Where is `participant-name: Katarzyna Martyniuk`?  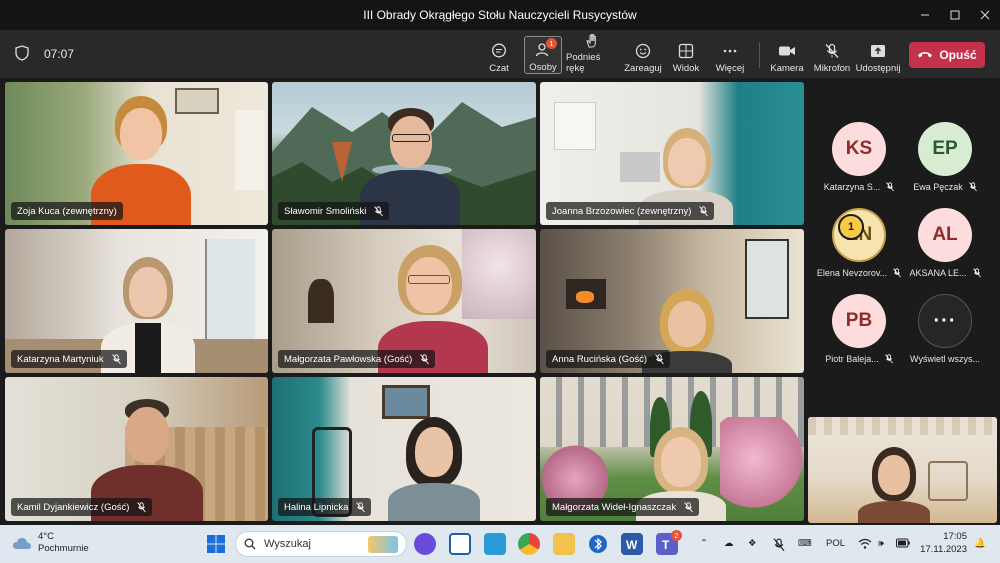
participant-name: Katarzyna Martyniuk is located at coordinates (60, 359).